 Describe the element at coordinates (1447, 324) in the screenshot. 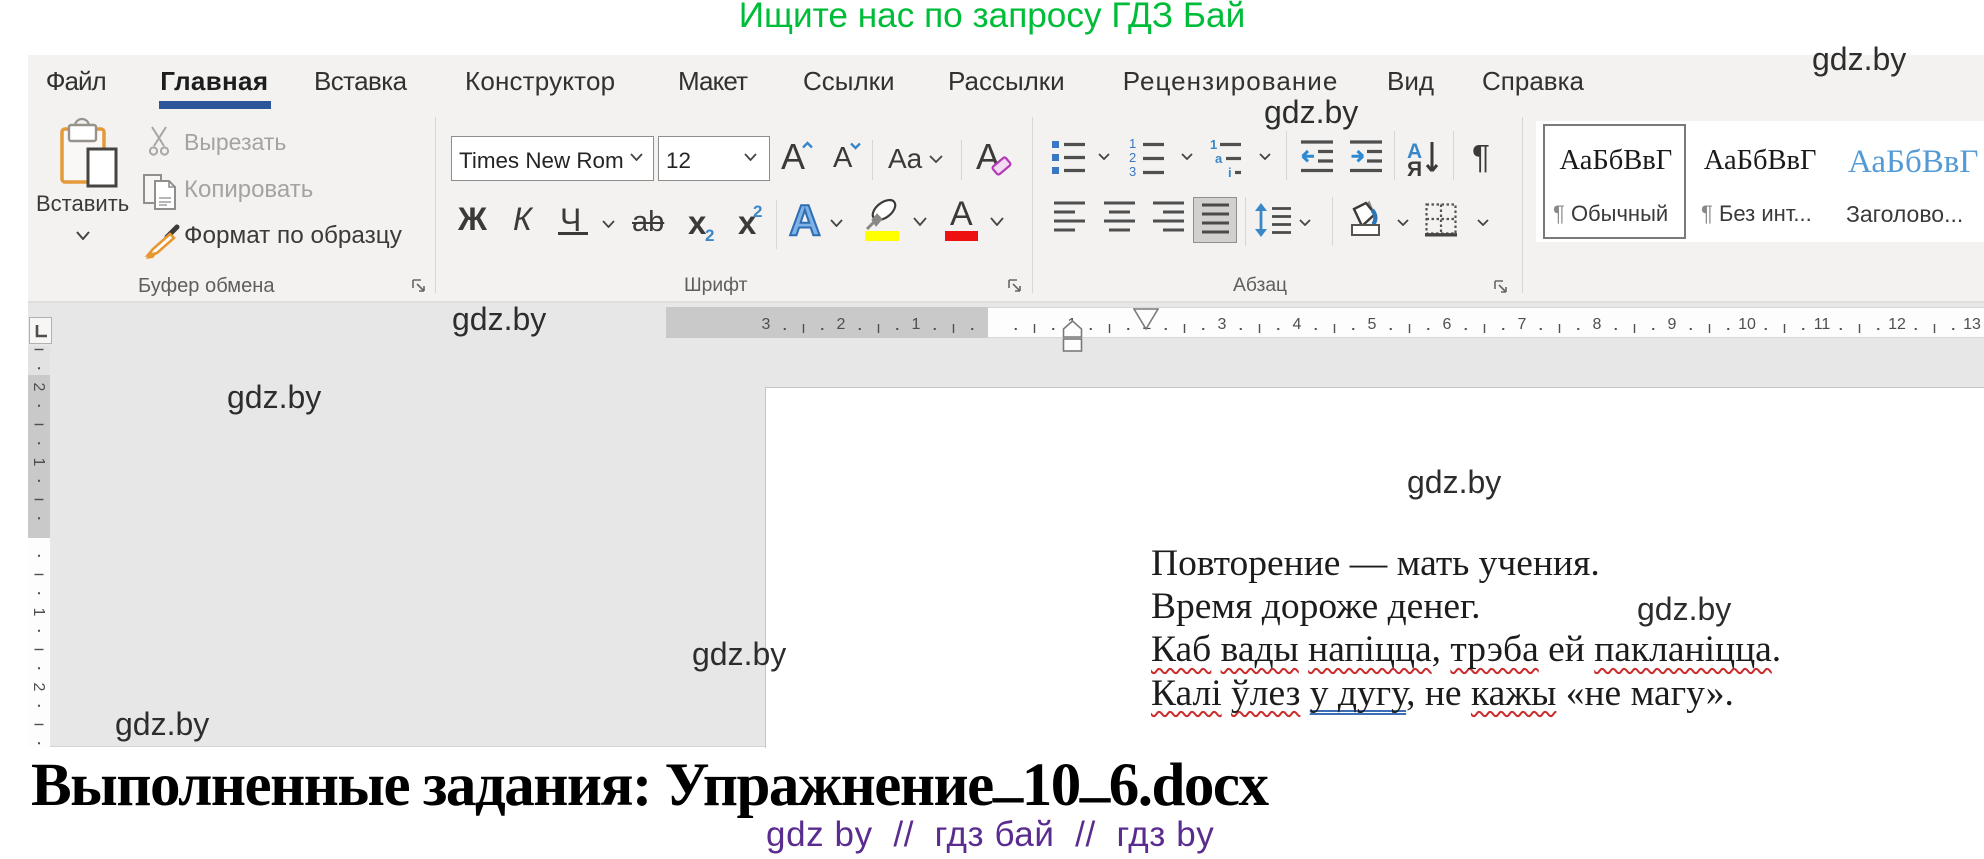

I see `svg-text: 6` at that location.